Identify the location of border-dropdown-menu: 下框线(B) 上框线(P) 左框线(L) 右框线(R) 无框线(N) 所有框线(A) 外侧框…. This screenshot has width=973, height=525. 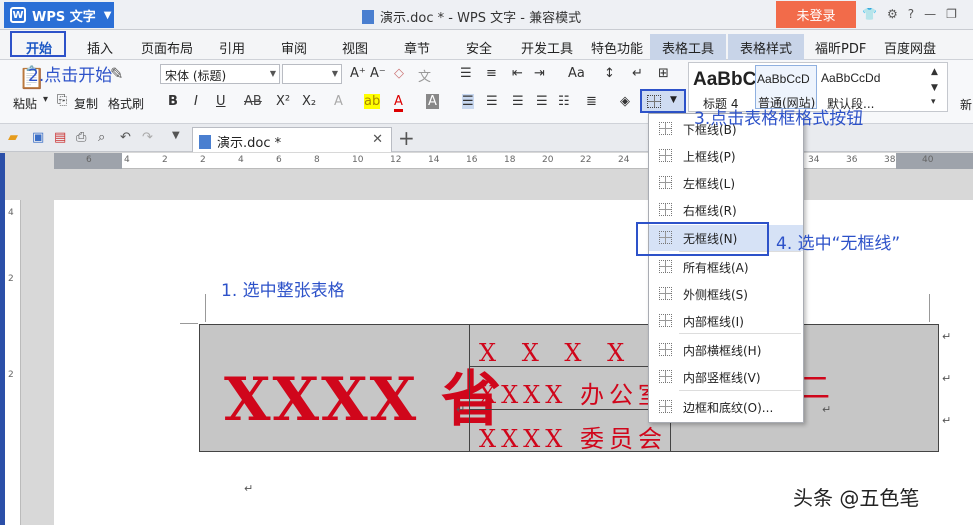
(726, 268).